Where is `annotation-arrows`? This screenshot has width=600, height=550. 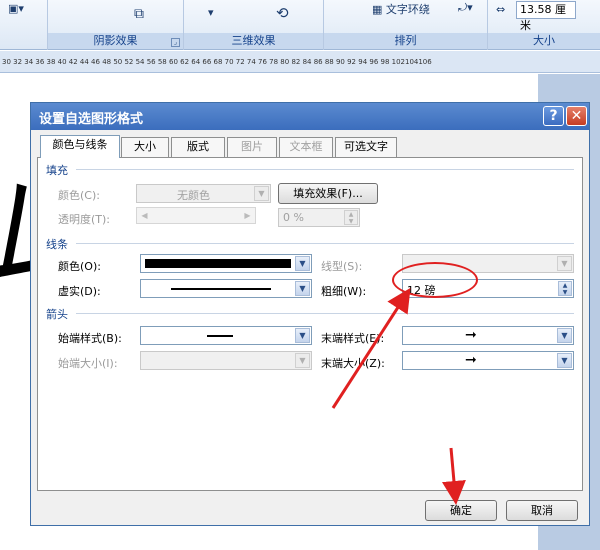
annotation-arrows is located at coordinates (398, 396).